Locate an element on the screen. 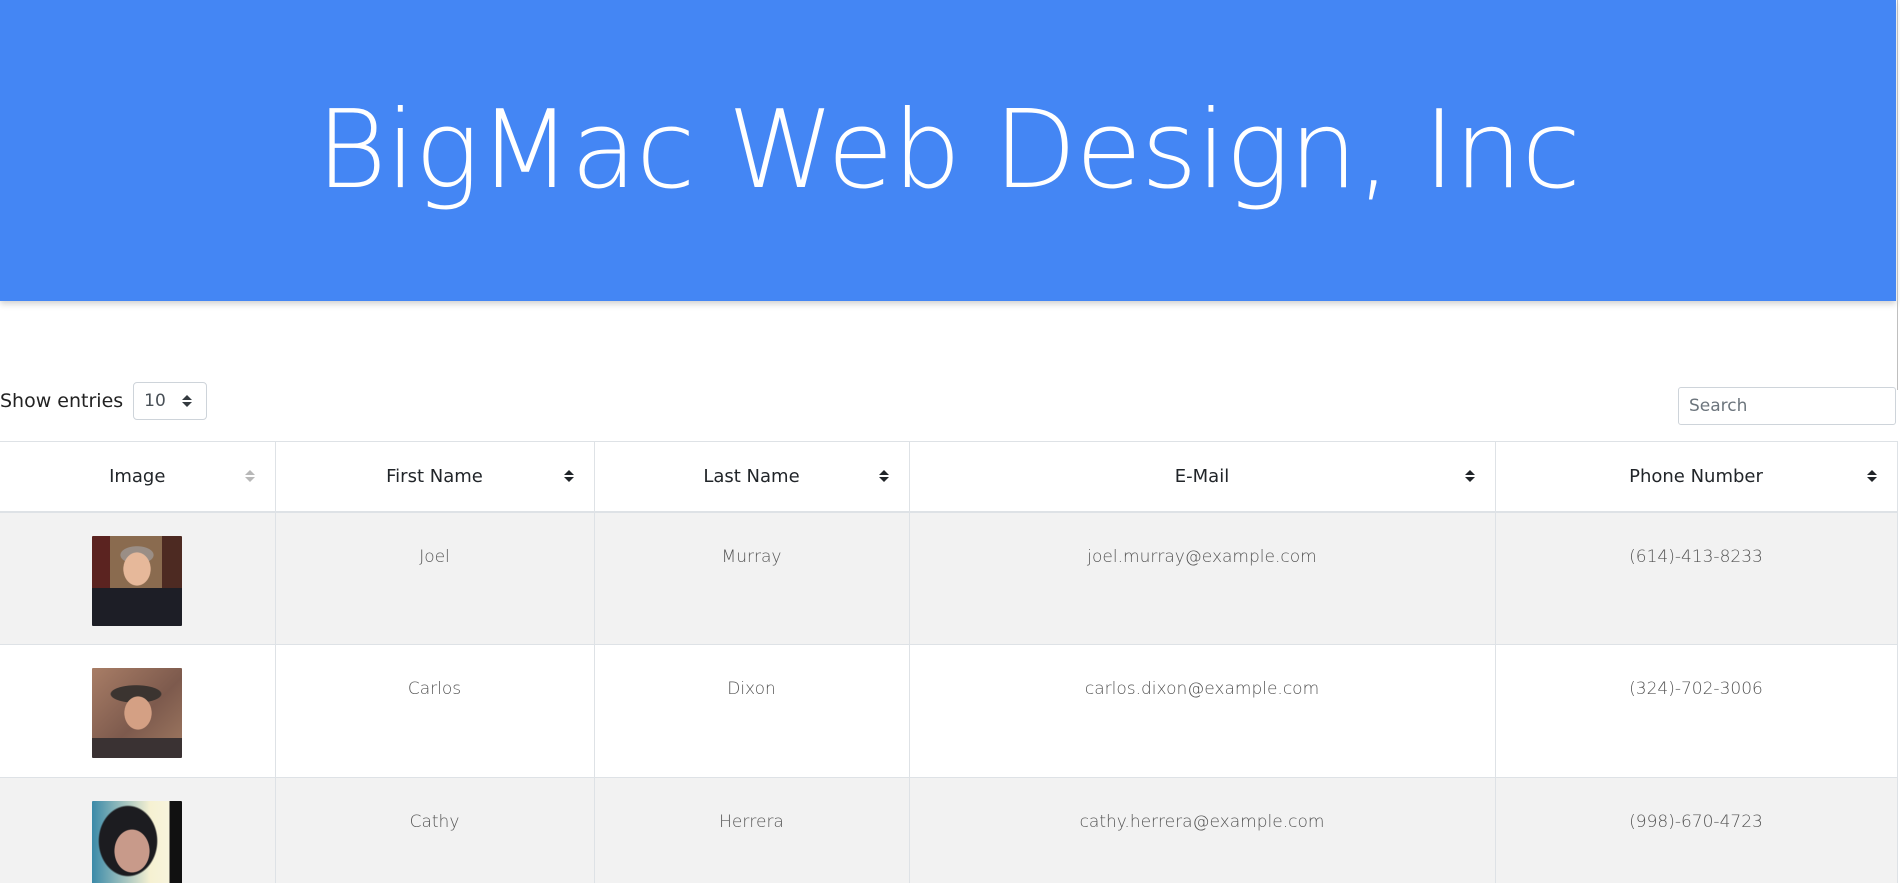  email-cell: joel.murray@example.com is located at coordinates (1202, 578).